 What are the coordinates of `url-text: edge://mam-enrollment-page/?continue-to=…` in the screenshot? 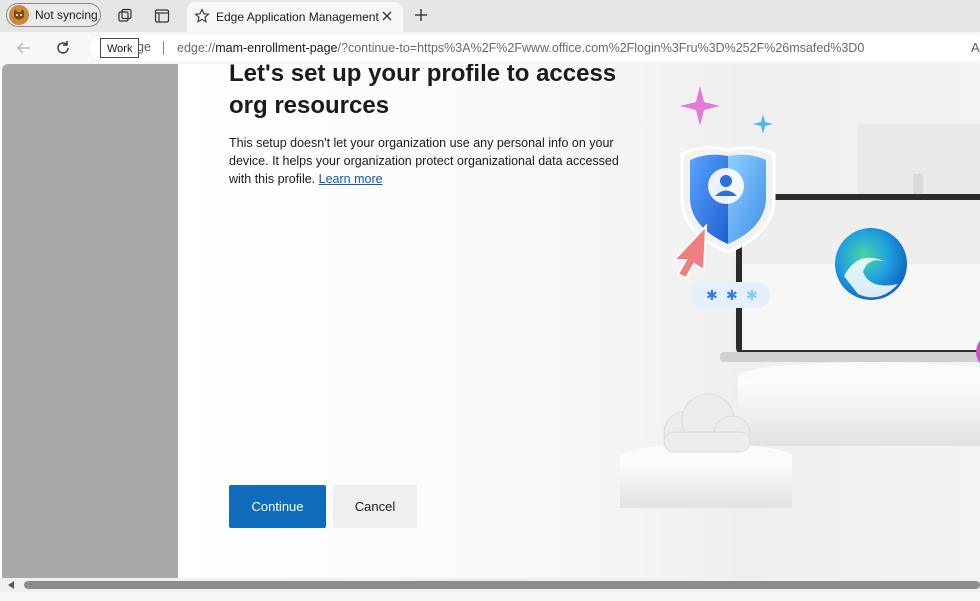 It's located at (520, 48).